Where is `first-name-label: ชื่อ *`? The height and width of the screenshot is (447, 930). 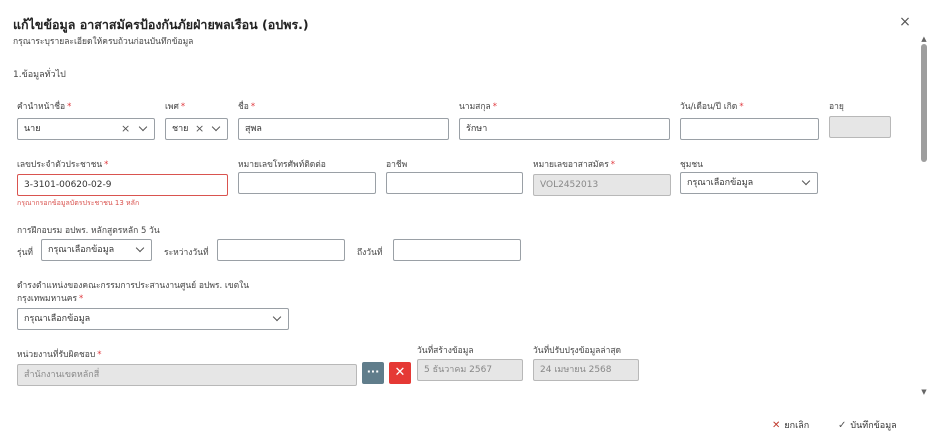 first-name-label: ชื่อ * is located at coordinates (247, 107).